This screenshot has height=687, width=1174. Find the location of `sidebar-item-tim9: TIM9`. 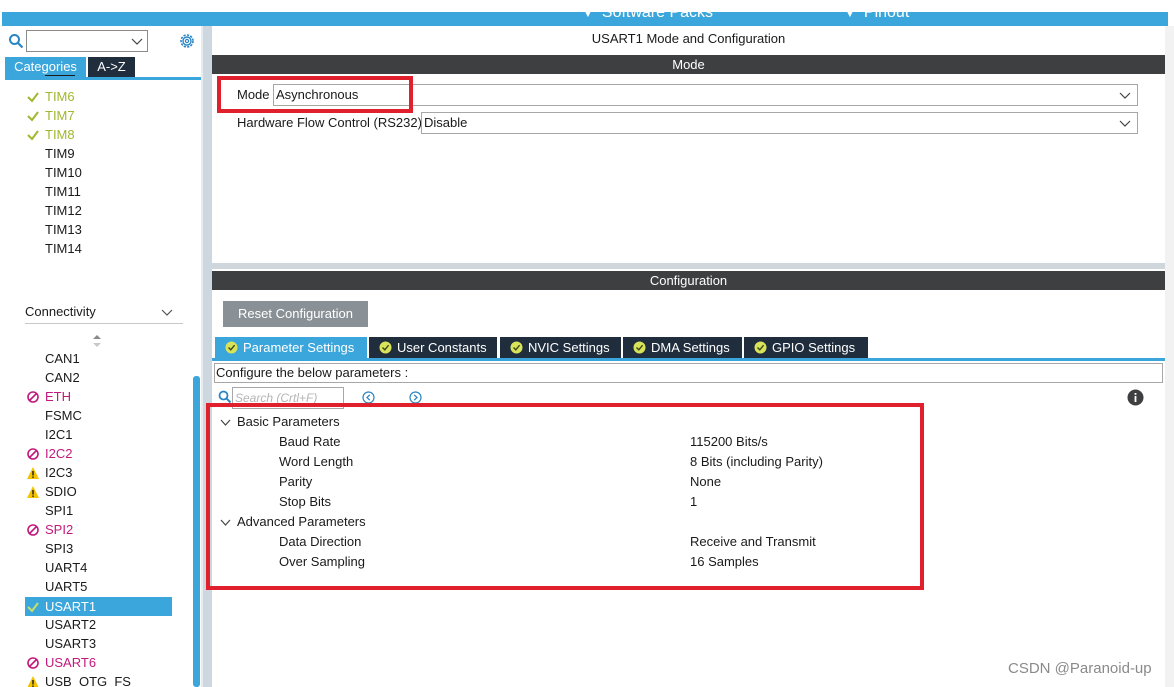

sidebar-item-tim9: TIM9 is located at coordinates (98, 153).